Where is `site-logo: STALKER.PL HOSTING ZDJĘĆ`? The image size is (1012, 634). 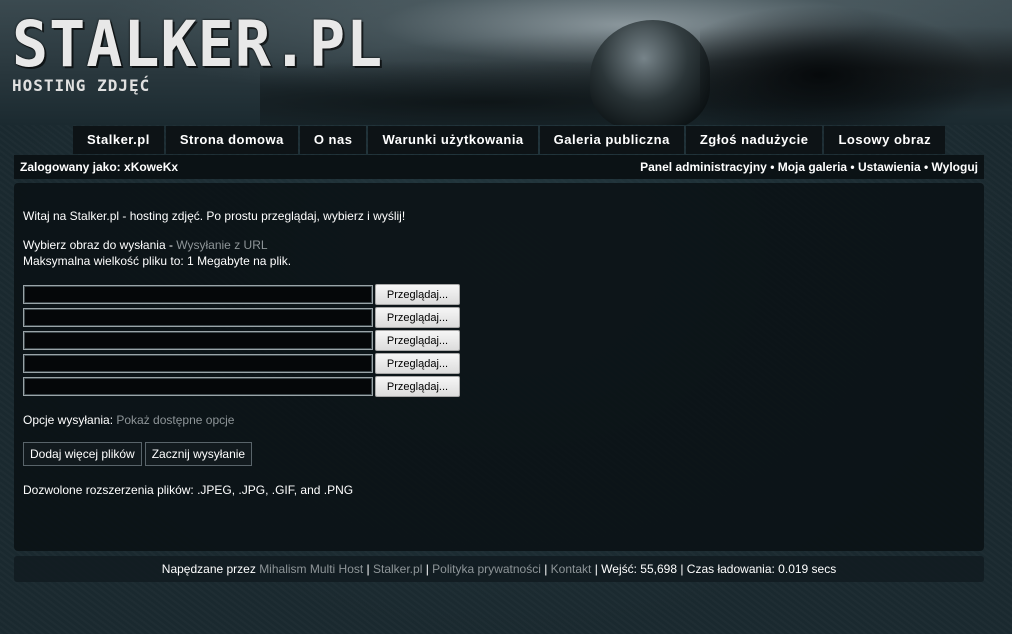
site-logo: STALKER.PL HOSTING ZDJĘĆ is located at coordinates (198, 51).